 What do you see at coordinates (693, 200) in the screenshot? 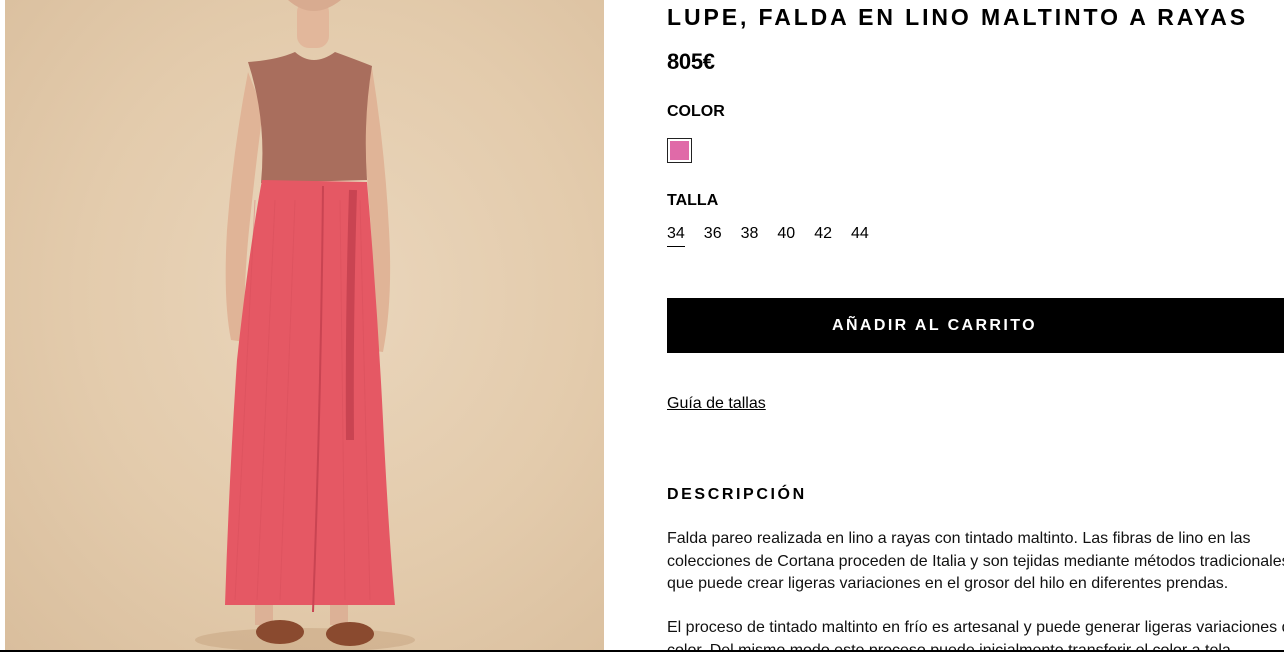
I see `size-label: TALLA` at bounding box center [693, 200].